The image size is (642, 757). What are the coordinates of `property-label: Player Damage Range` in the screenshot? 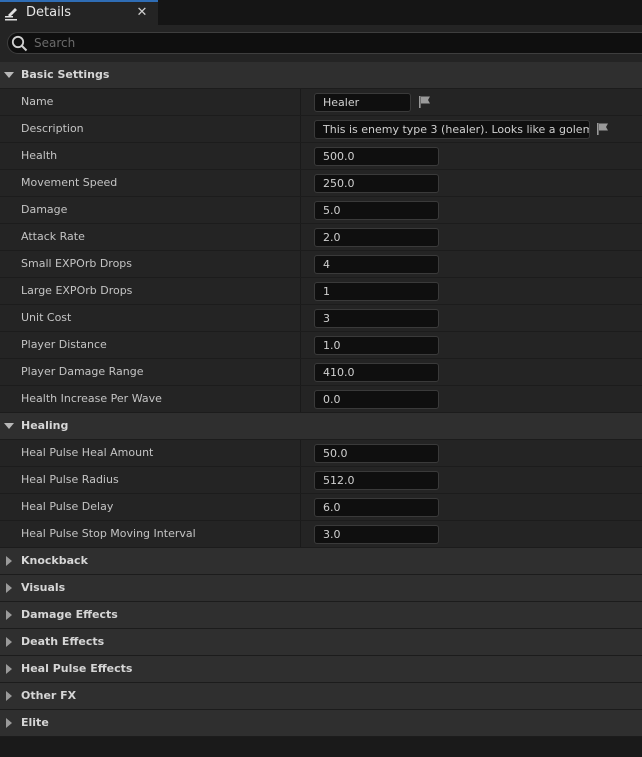 It's located at (82, 371).